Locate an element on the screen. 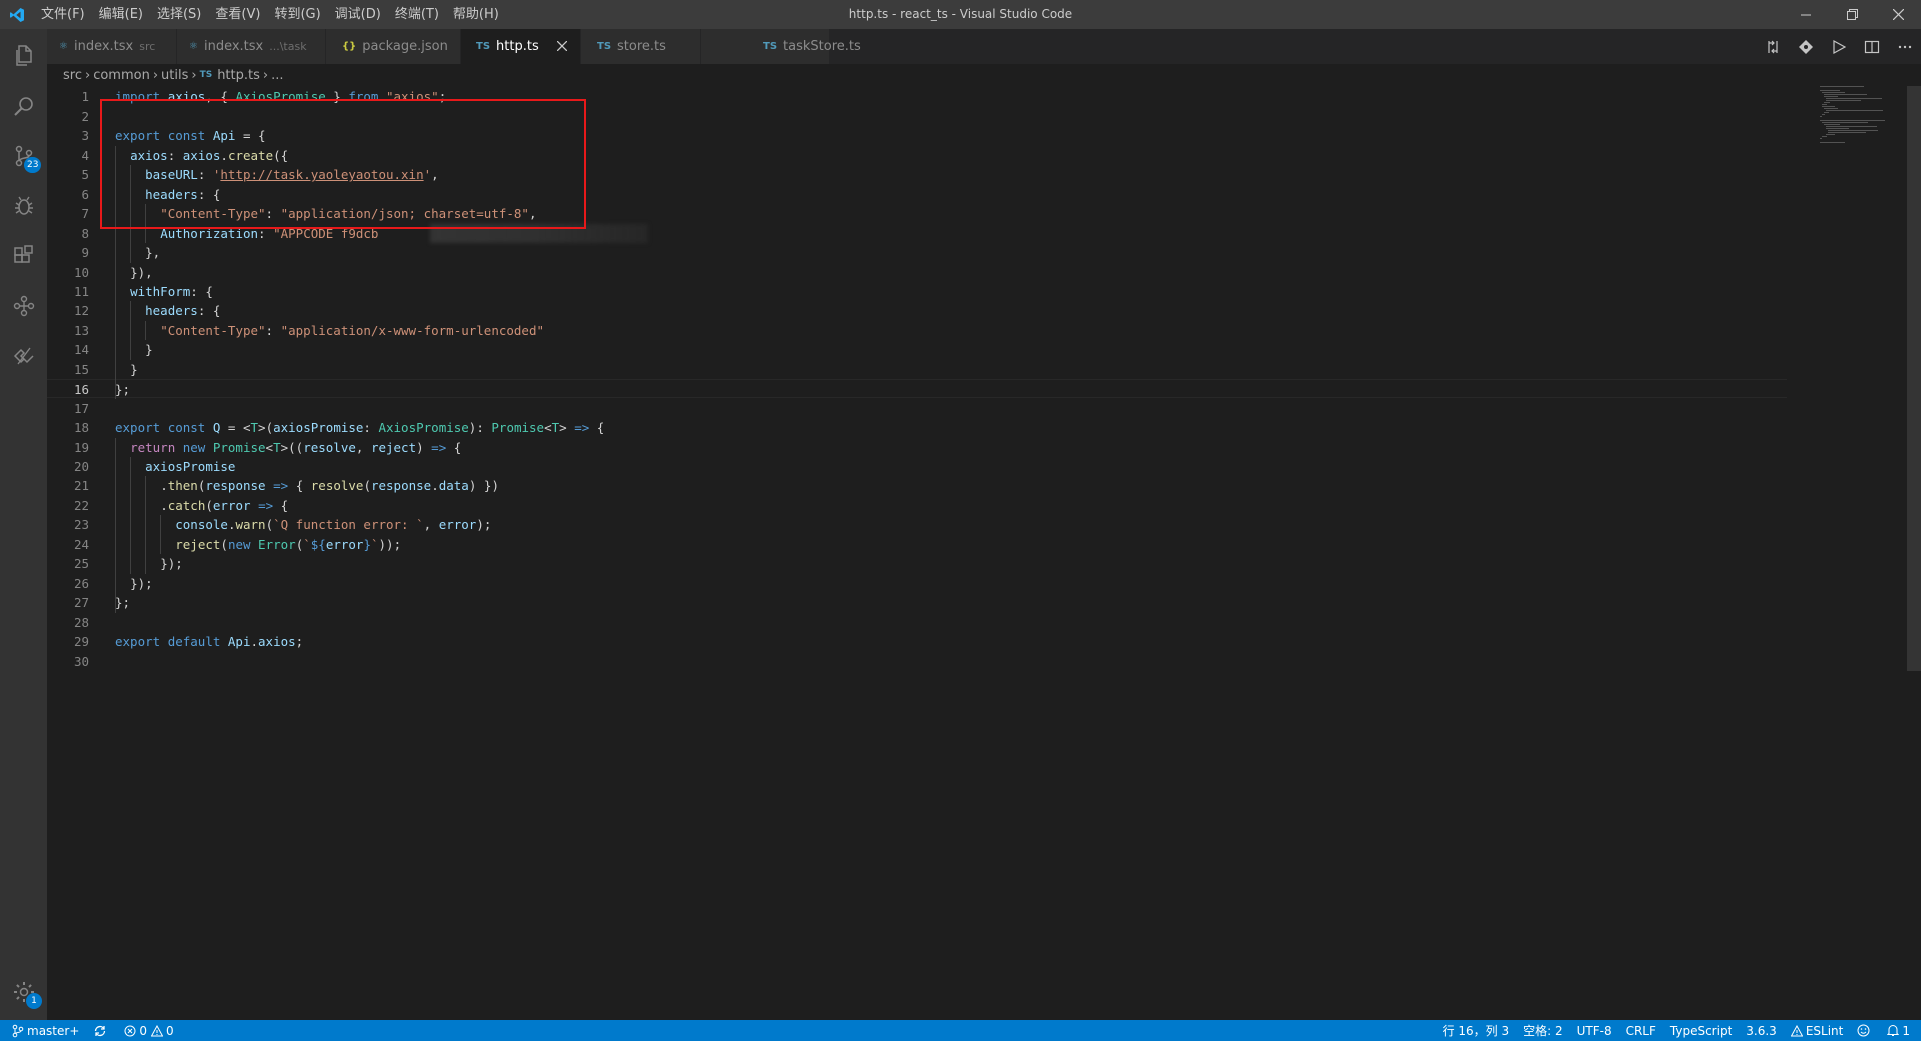 The image size is (1921, 1041). sync-button is located at coordinates (101, 1030).